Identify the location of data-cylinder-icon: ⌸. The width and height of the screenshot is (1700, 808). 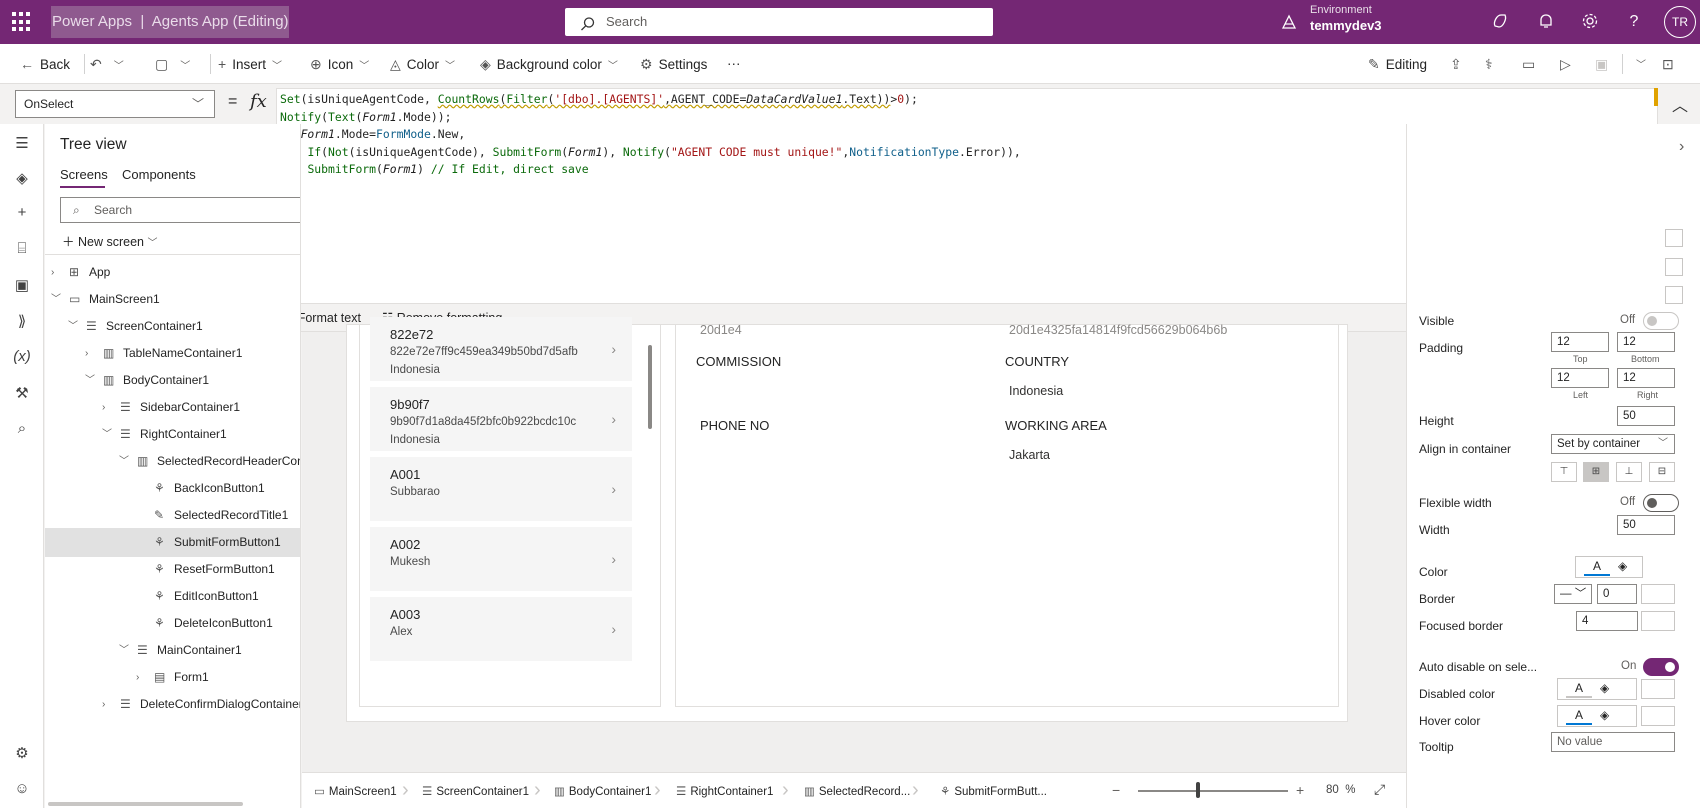
(22, 250).